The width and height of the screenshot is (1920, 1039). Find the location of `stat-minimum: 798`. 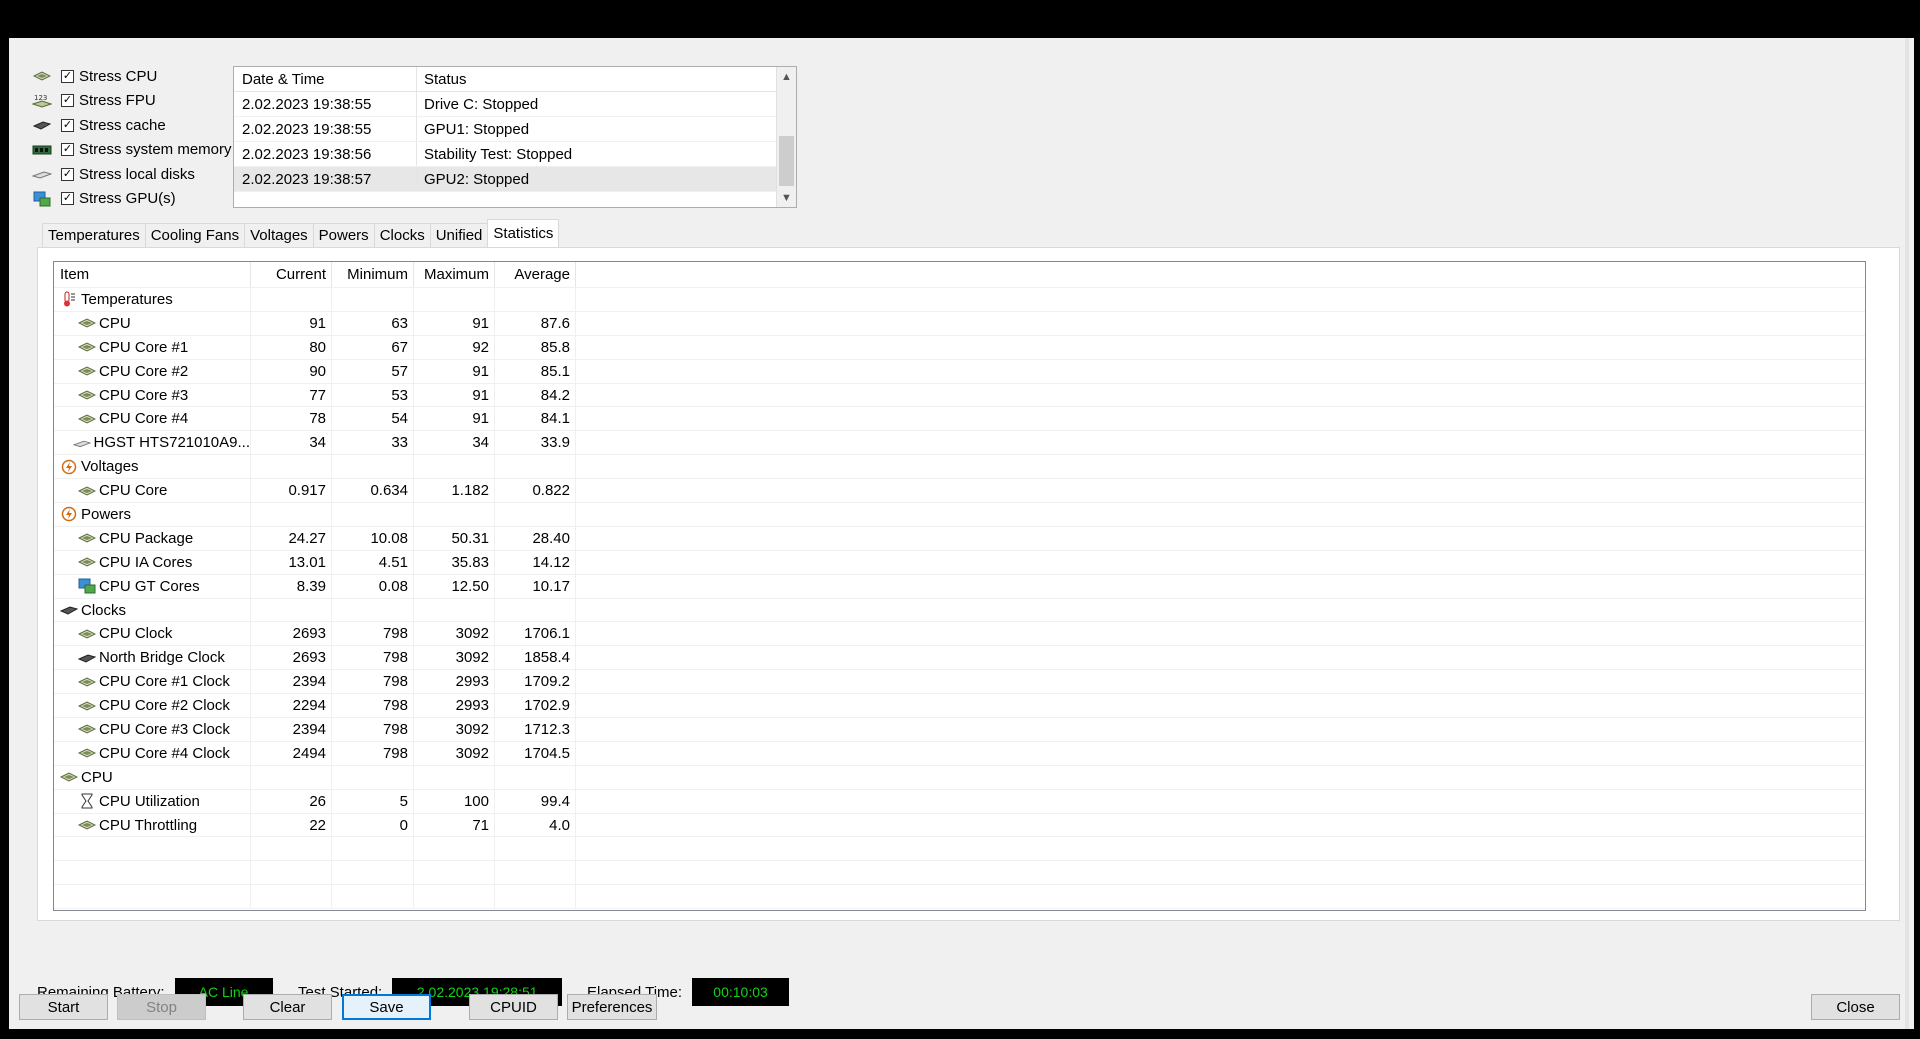

stat-minimum: 798 is located at coordinates (373, 753).